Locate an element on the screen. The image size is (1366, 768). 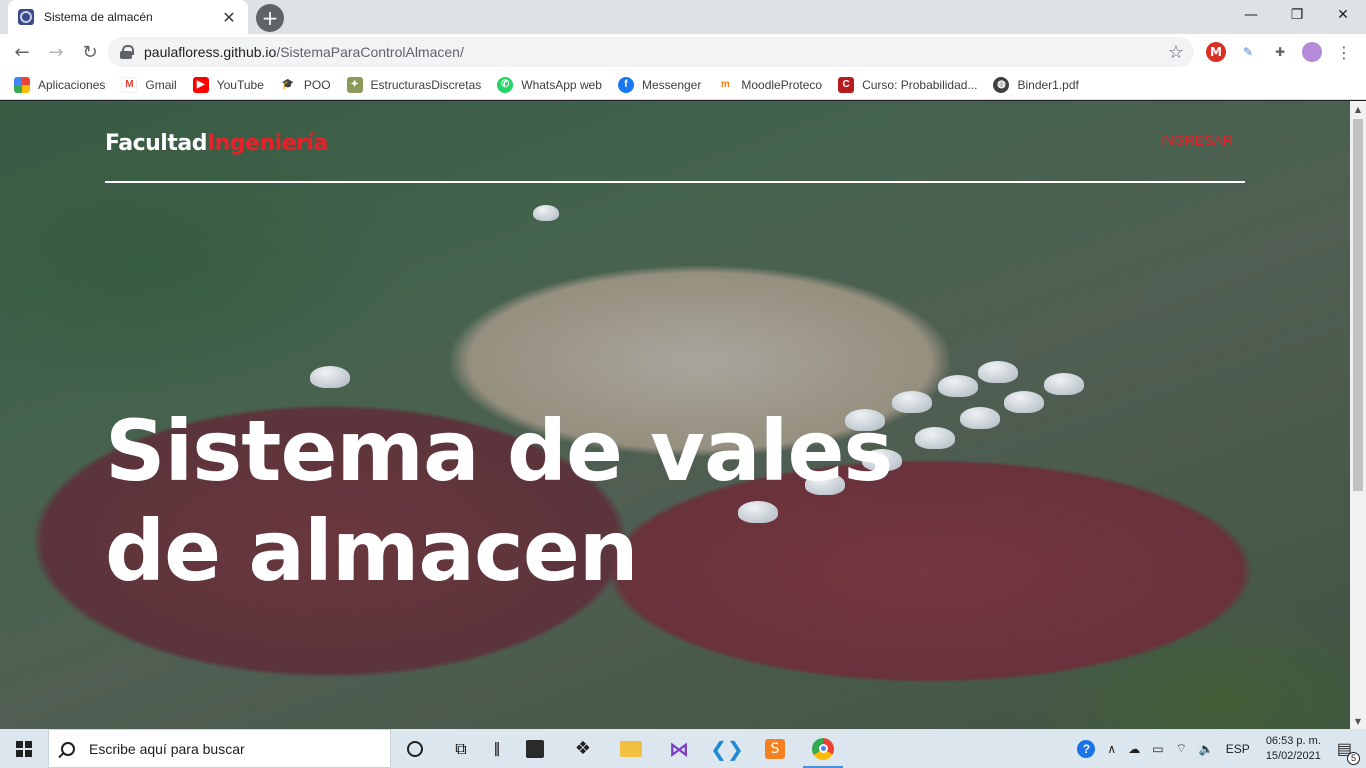
bookmark-binder1: ◍ Binder1.pdf is located at coordinates (1036, 84).